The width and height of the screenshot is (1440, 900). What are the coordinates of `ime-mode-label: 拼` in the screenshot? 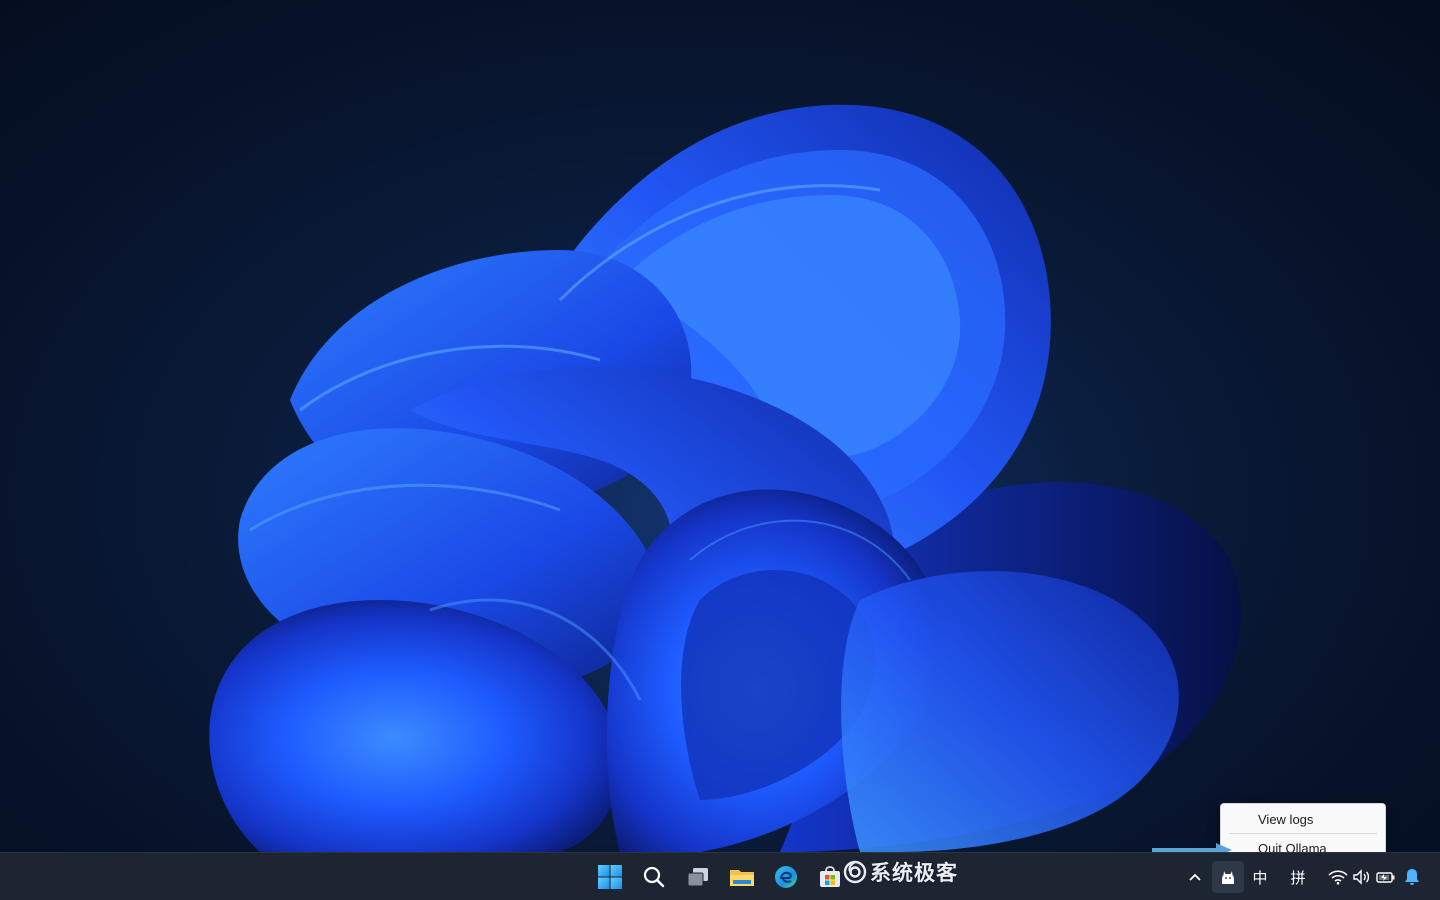 It's located at (1298, 877).